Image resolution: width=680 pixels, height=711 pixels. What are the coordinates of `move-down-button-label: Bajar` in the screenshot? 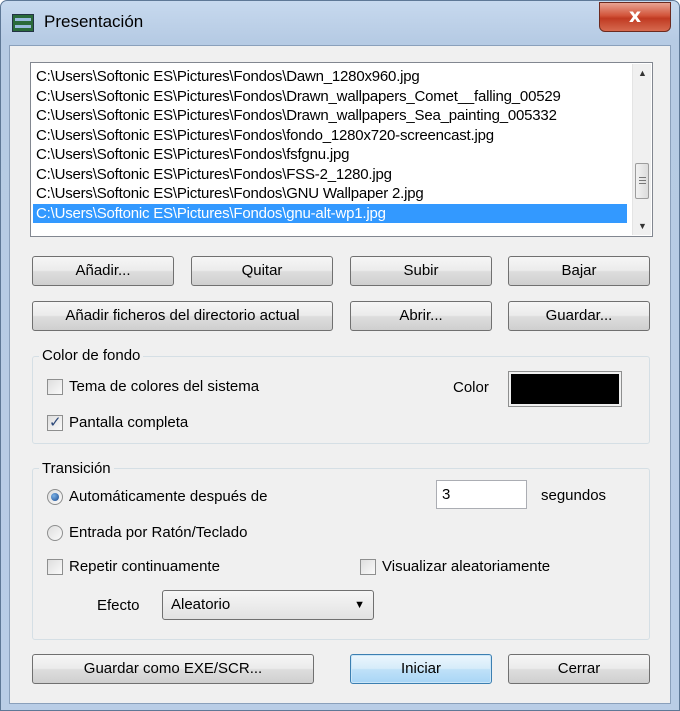 It's located at (579, 270).